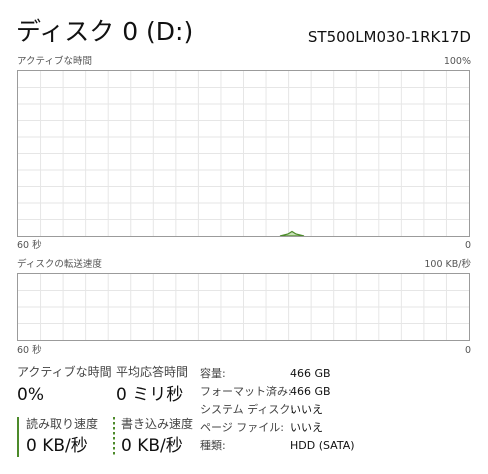  I want to click on system-disk-value: いいえ, so click(306, 409).